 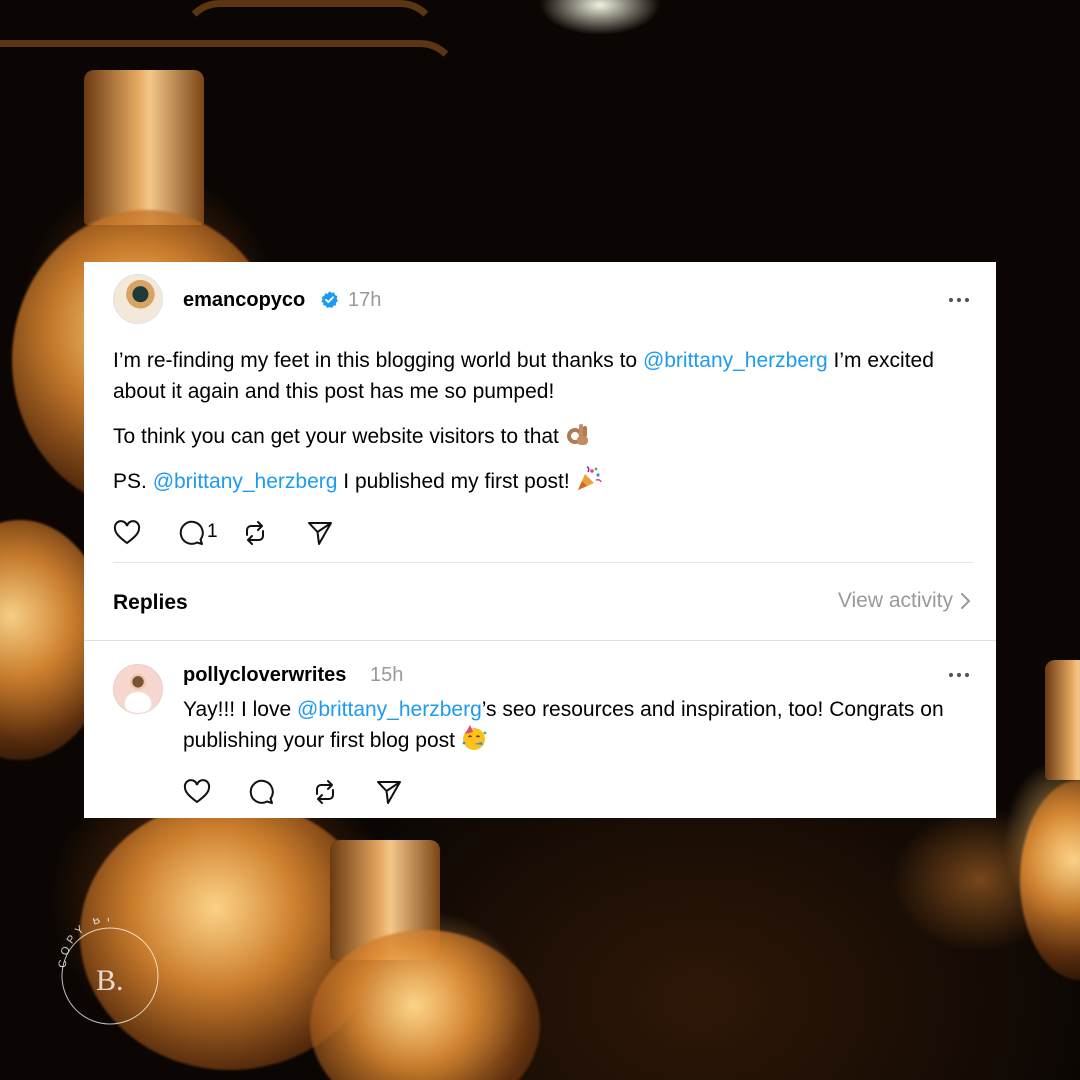 I want to click on reply-count: 1, so click(x=212, y=531).